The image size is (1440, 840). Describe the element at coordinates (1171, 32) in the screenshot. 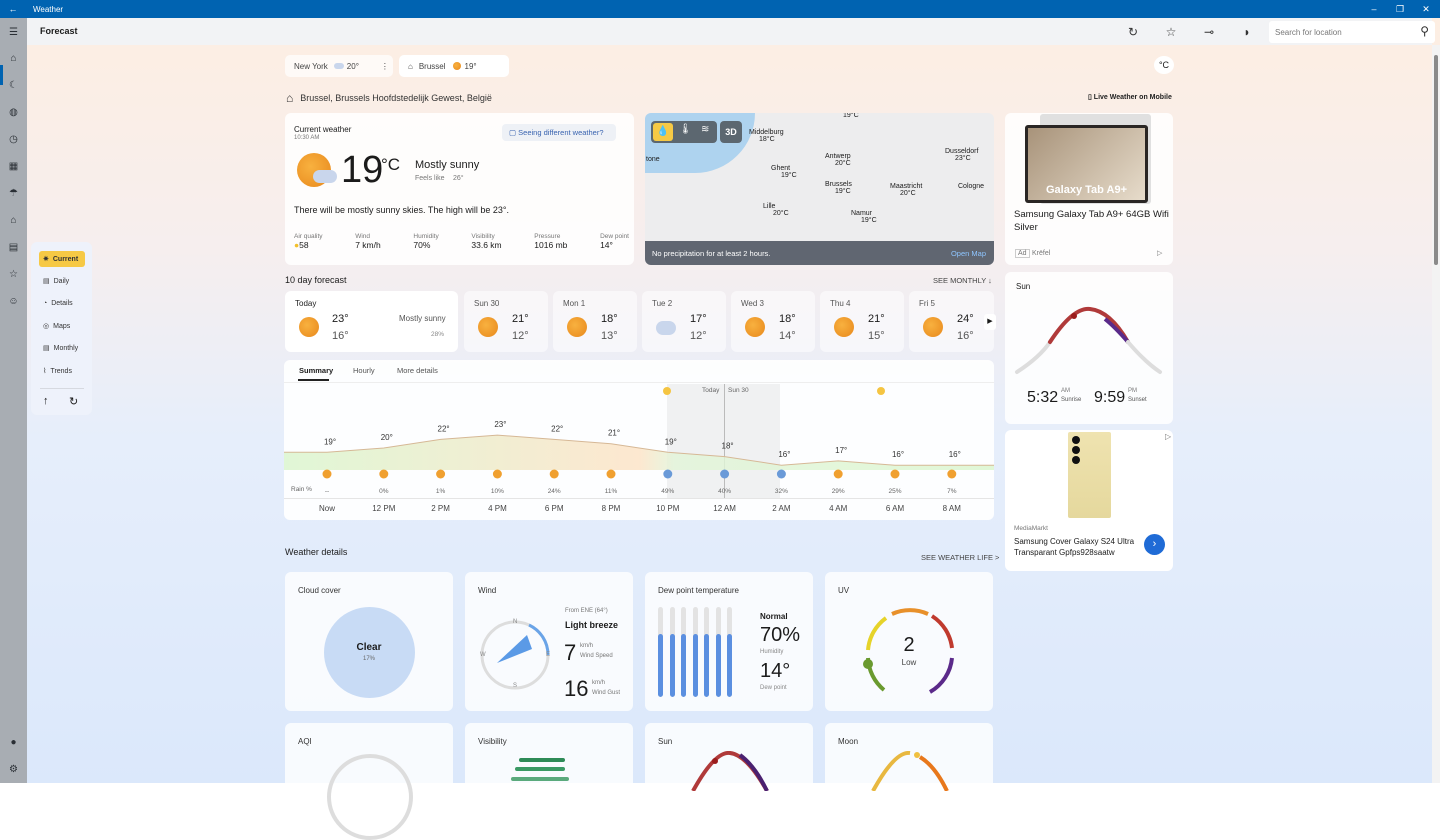

I see `favorite-star-icon: ☆` at that location.